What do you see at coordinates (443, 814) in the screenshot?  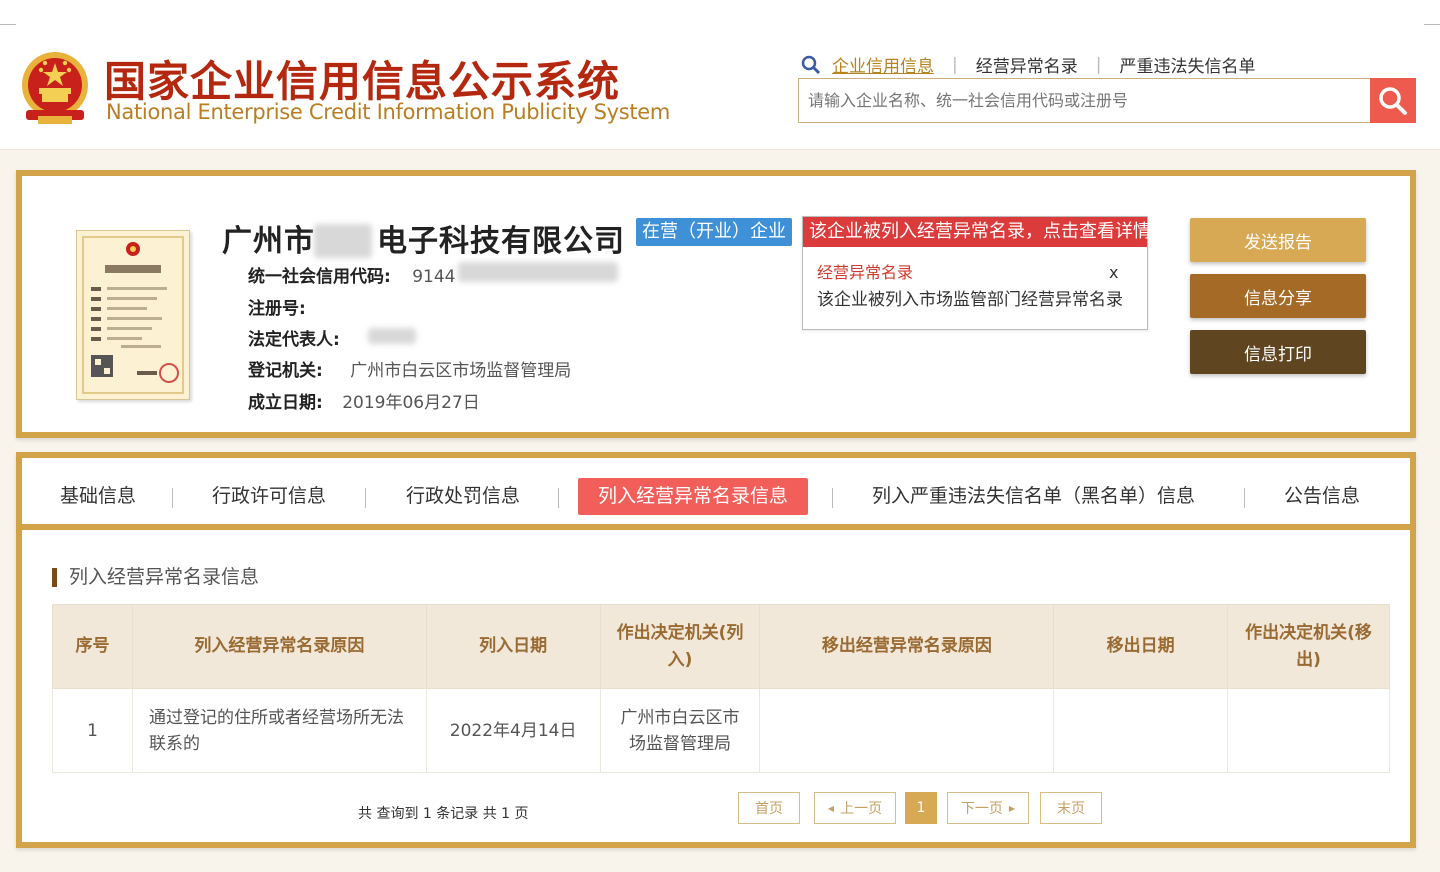 I see `pager-summary: 共 查询到 1 条记录 共 1 页` at bounding box center [443, 814].